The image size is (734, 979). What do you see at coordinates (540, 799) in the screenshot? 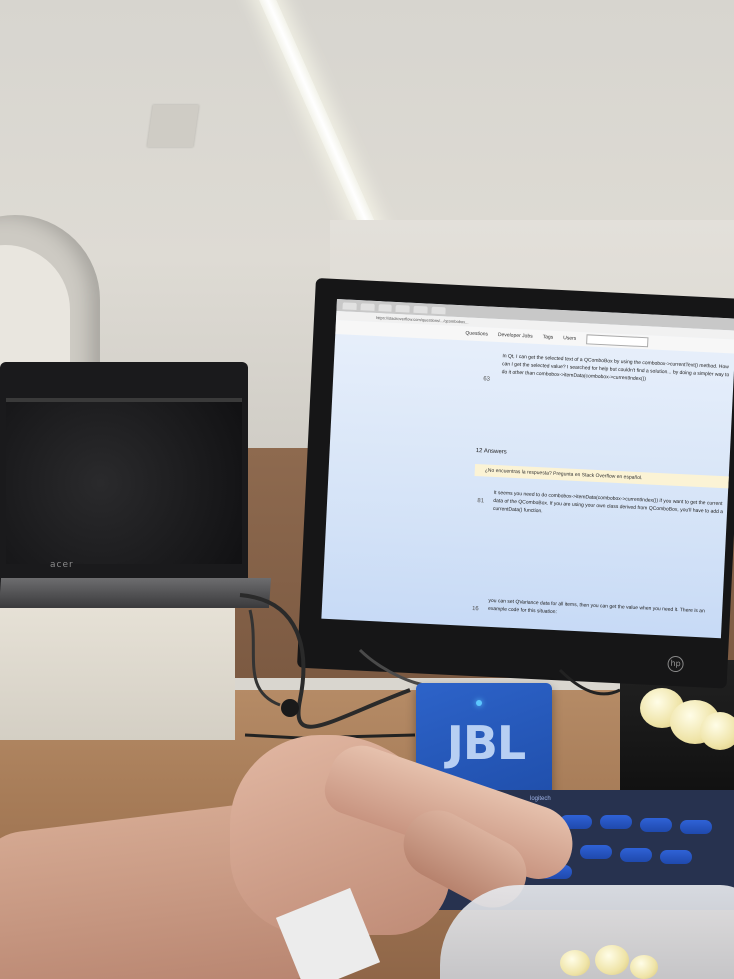
I see `keyboard-brand: logitech` at bounding box center [540, 799].